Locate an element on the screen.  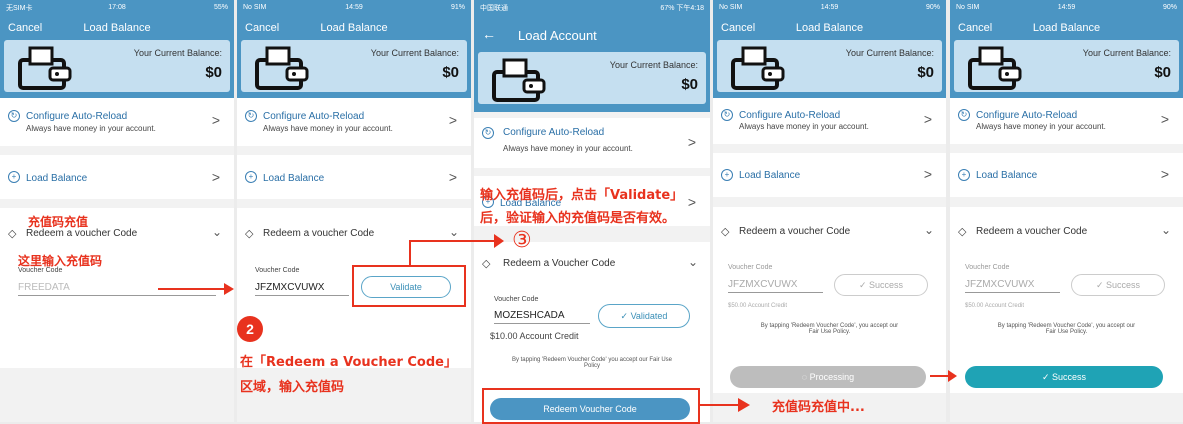
redeem-title: Redeem a Voucher Code is located at coordinates (559, 263).